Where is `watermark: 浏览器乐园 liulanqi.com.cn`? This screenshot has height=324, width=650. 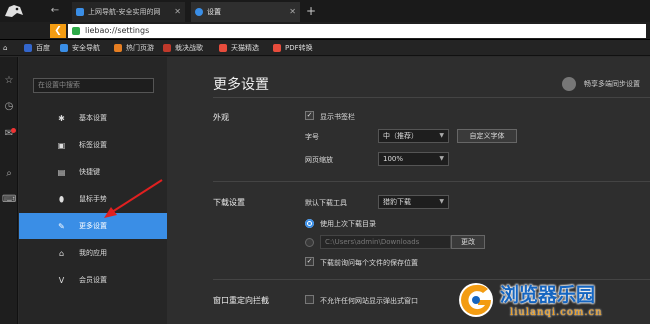 watermark: 浏览器乐园 liulanqi.com.cn is located at coordinates (553, 301).